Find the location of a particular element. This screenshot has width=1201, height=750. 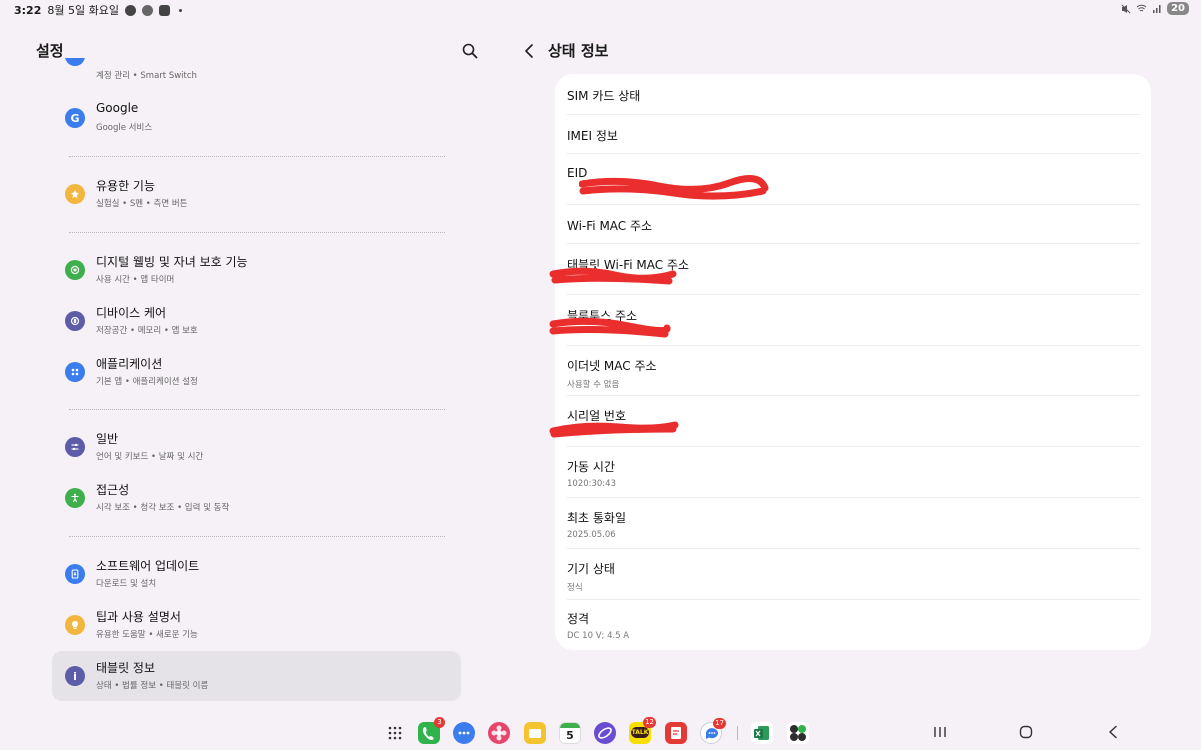

menu-item-applications: 애플리케이션 기본 앱 • 애플리케이션 설정 is located at coordinates (256, 372).